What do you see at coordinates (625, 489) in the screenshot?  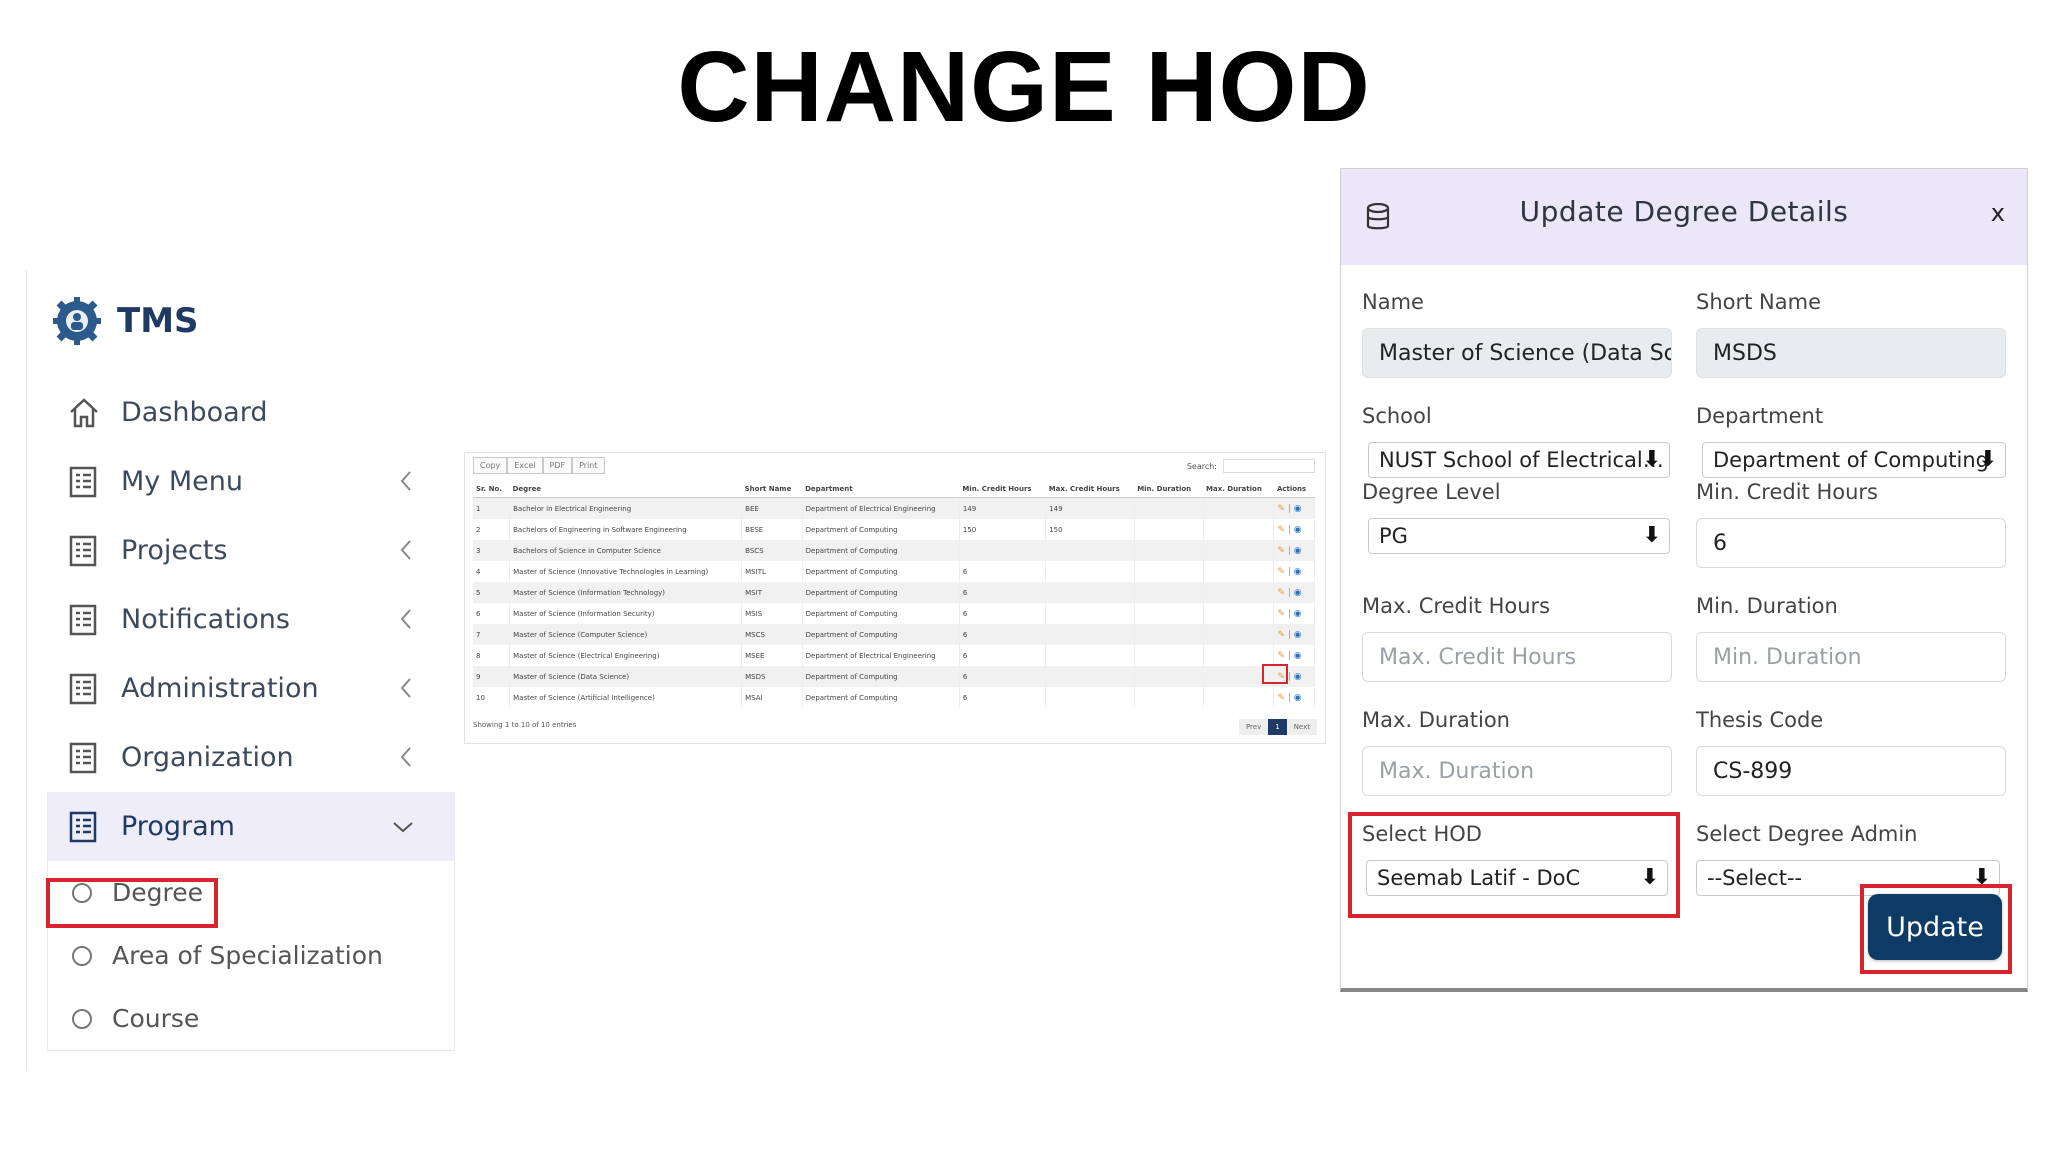 I see `col-header: Degree` at bounding box center [625, 489].